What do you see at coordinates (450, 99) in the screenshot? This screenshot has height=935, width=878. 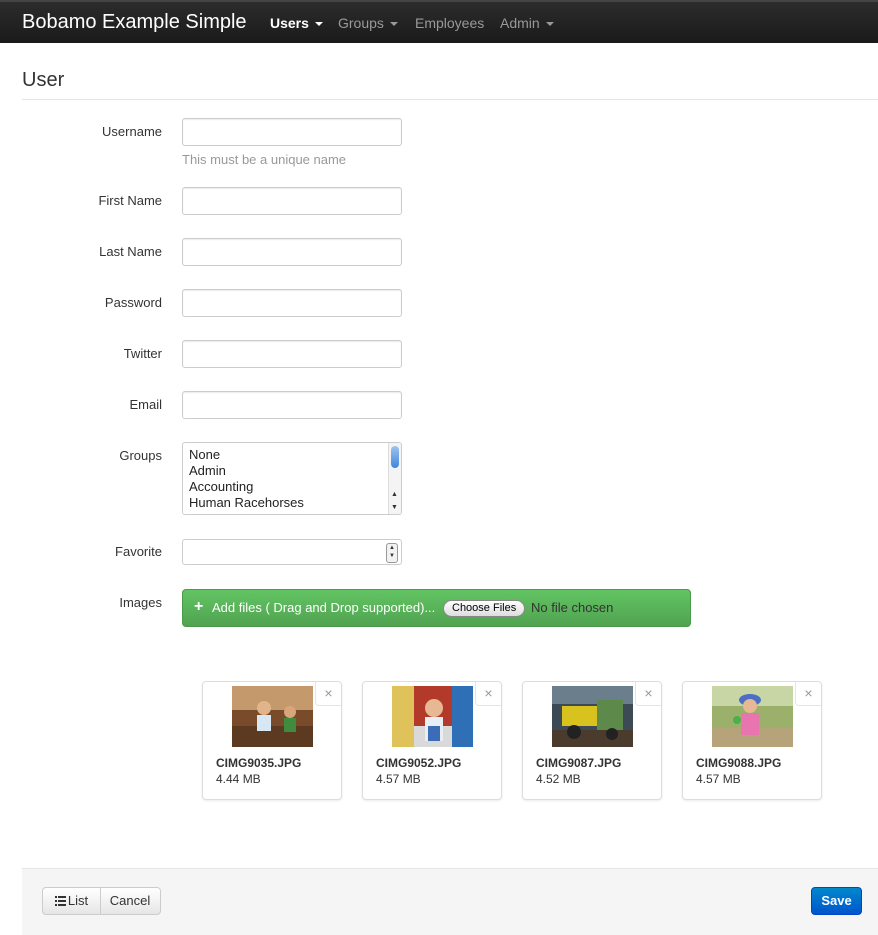 I see `title-divider` at bounding box center [450, 99].